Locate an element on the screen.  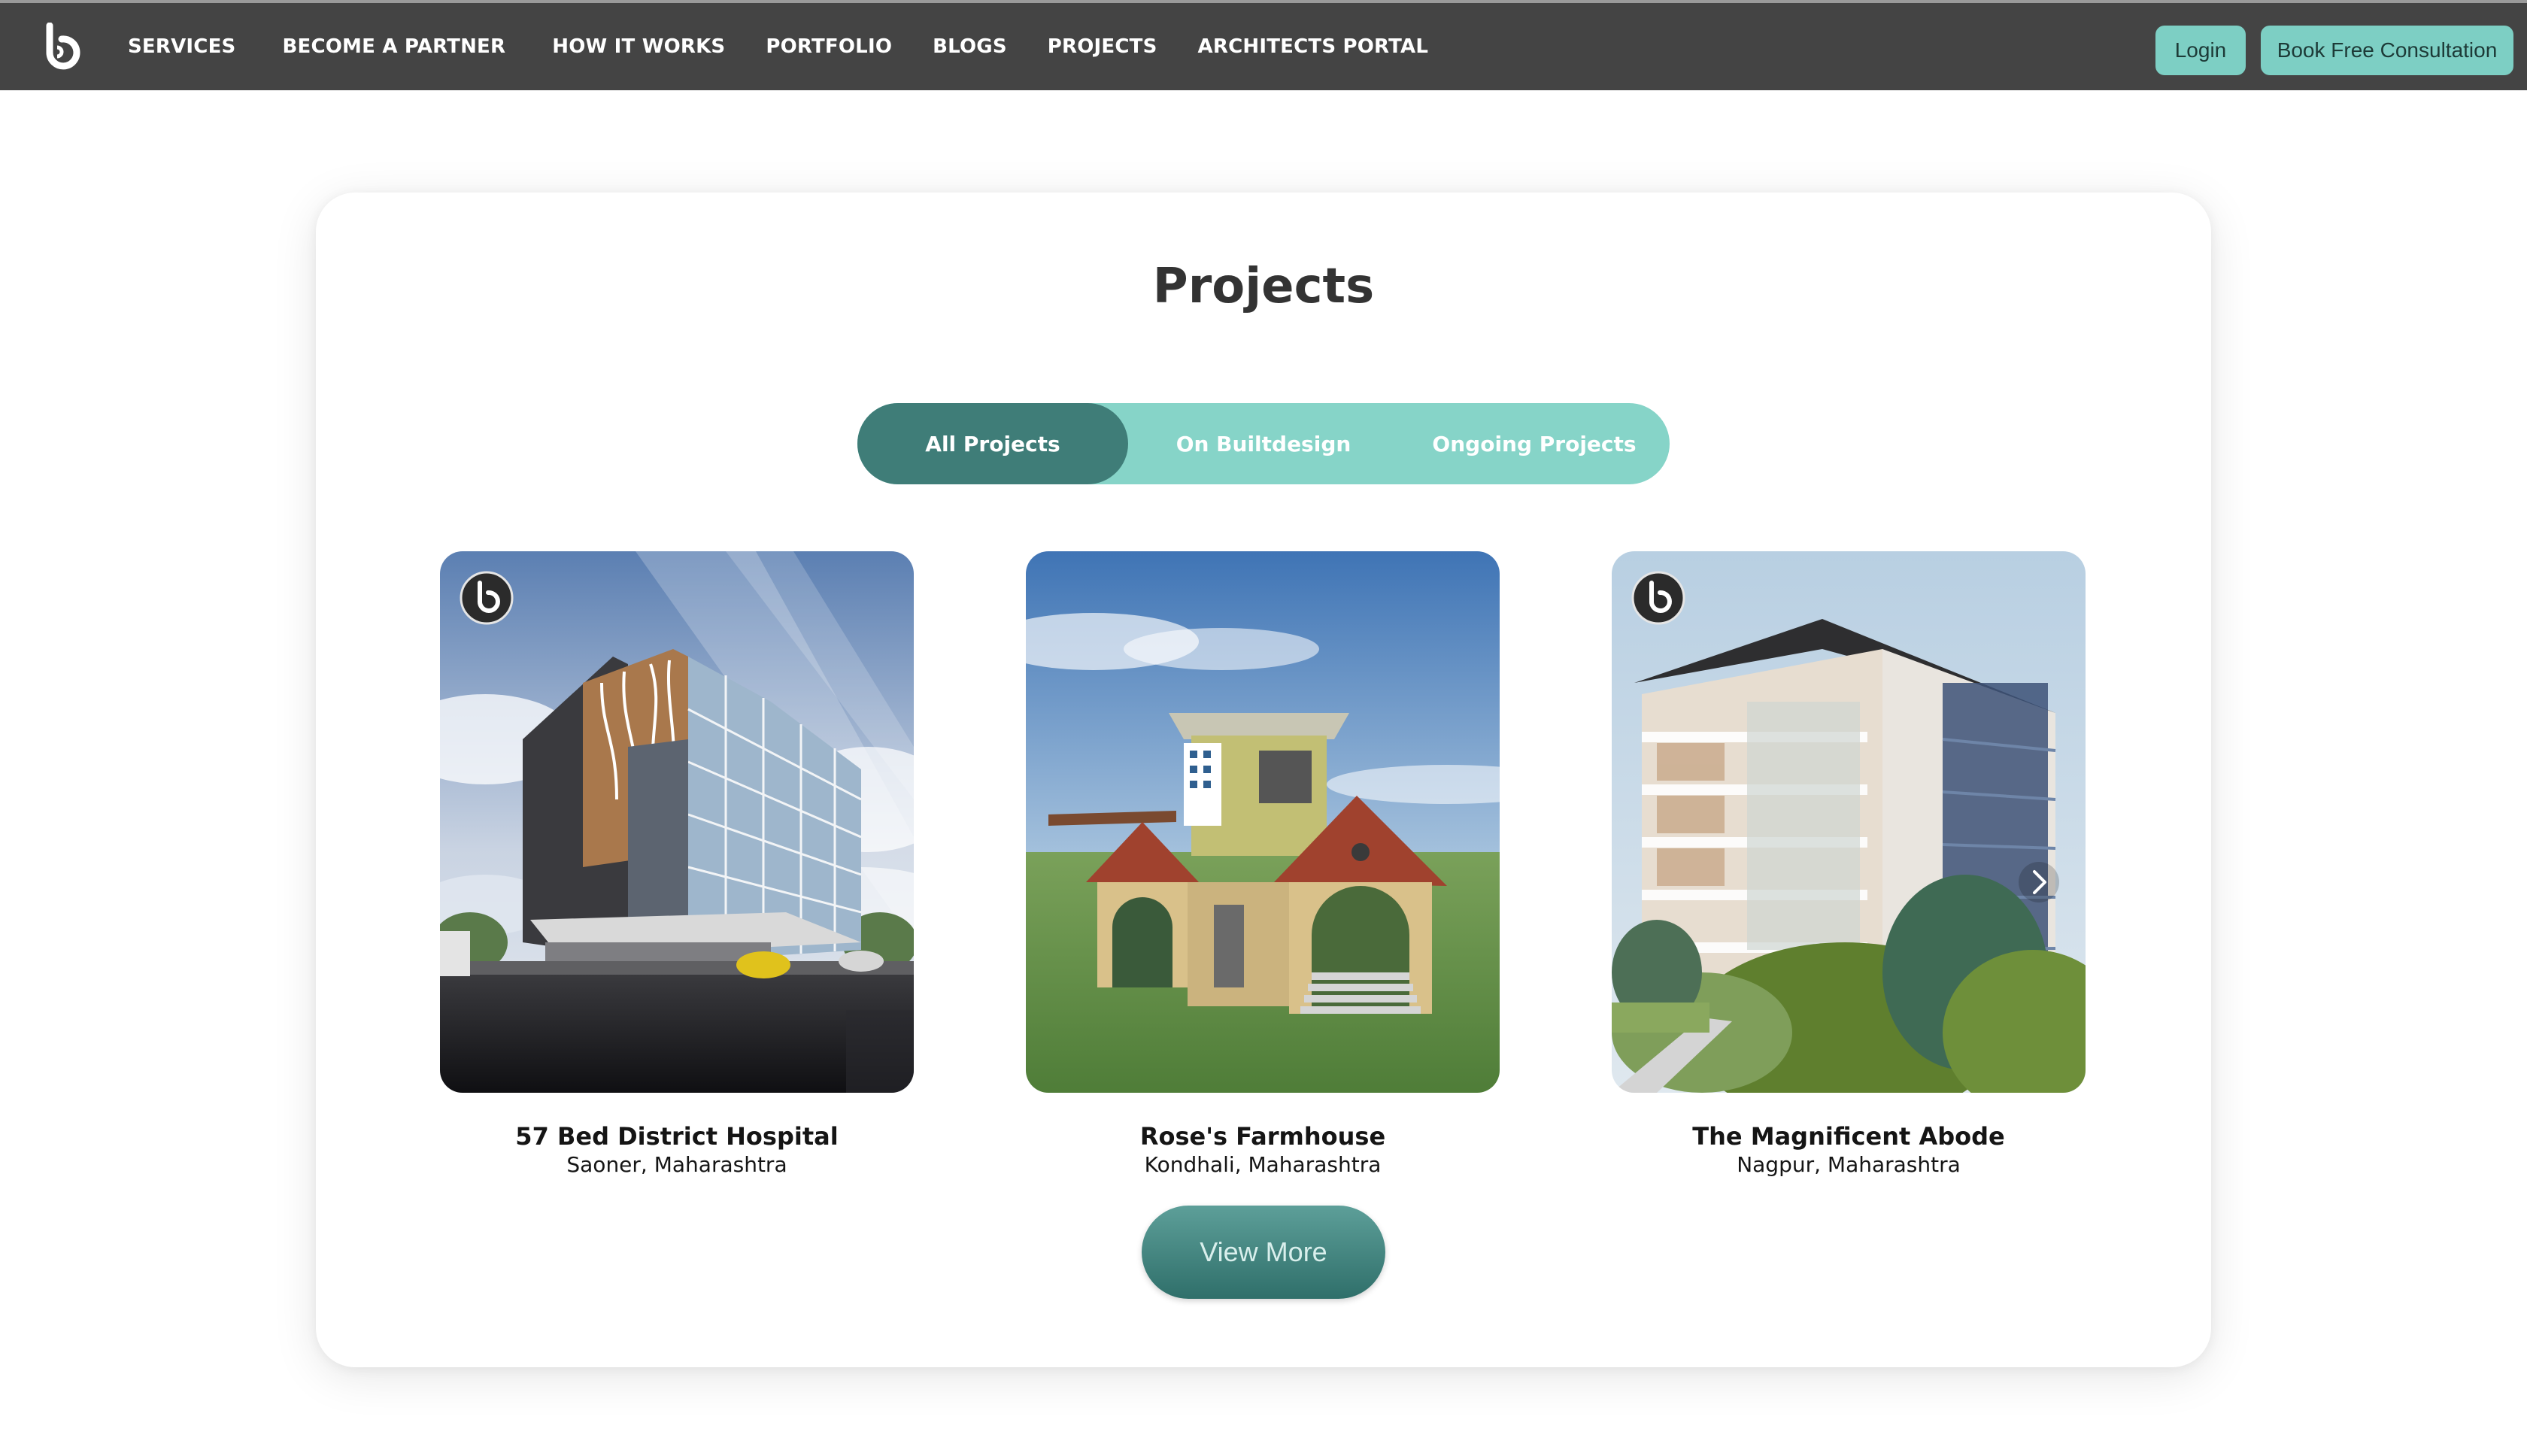
nav-link-projects: PROJECTS is located at coordinates (1102, 46).